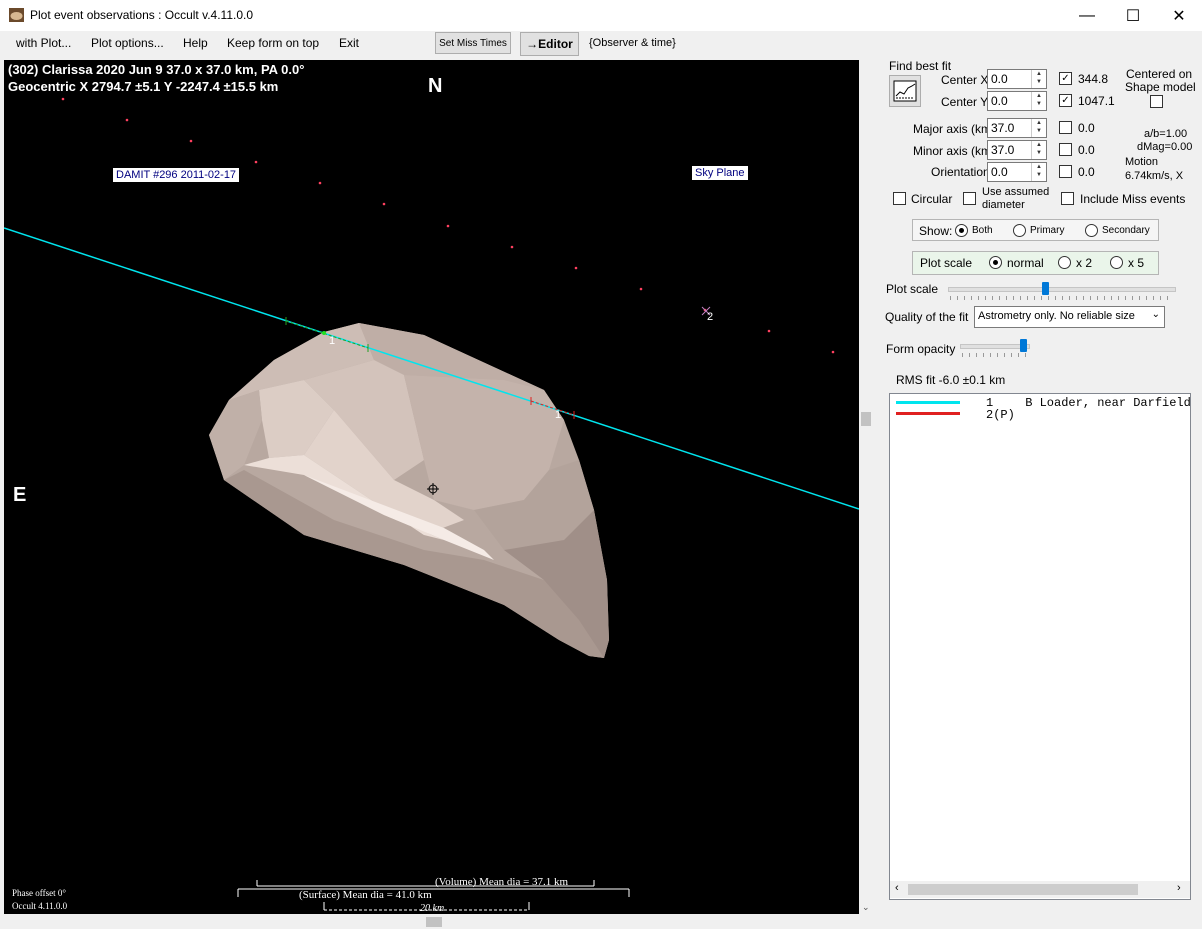 This screenshot has height=929, width=1202. What do you see at coordinates (1003, 150) in the screenshot?
I see `minor-axis-value: 37.0` at bounding box center [1003, 150].